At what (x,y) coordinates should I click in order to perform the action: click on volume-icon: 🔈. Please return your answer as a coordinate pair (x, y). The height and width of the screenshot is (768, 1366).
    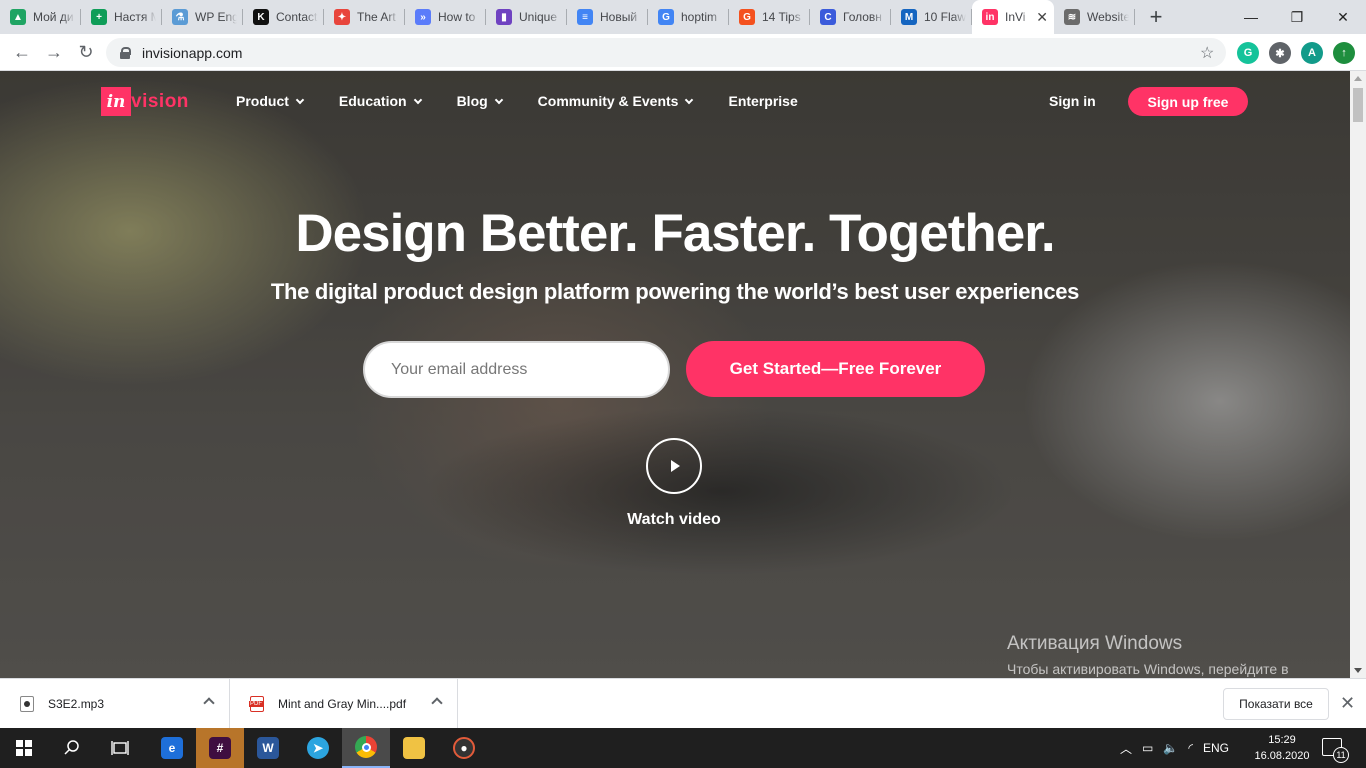
    Looking at the image, I should click on (1170, 748).